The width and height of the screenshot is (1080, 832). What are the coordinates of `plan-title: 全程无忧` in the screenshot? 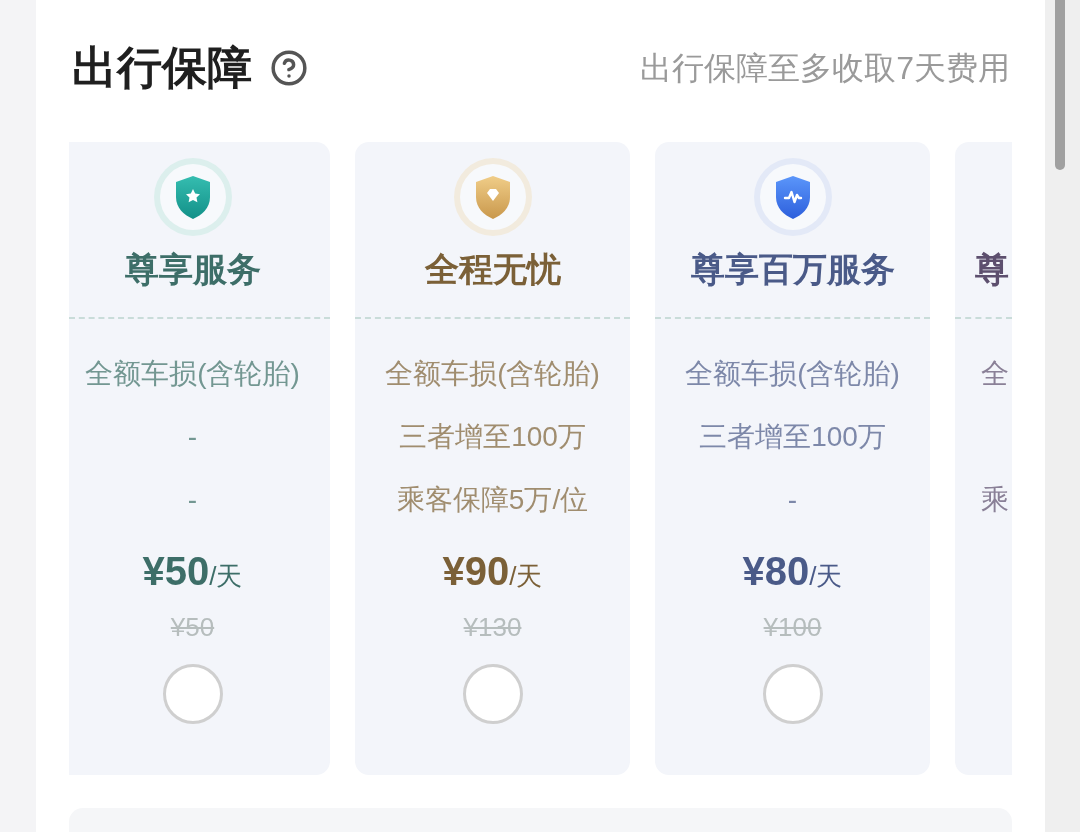 It's located at (492, 269).